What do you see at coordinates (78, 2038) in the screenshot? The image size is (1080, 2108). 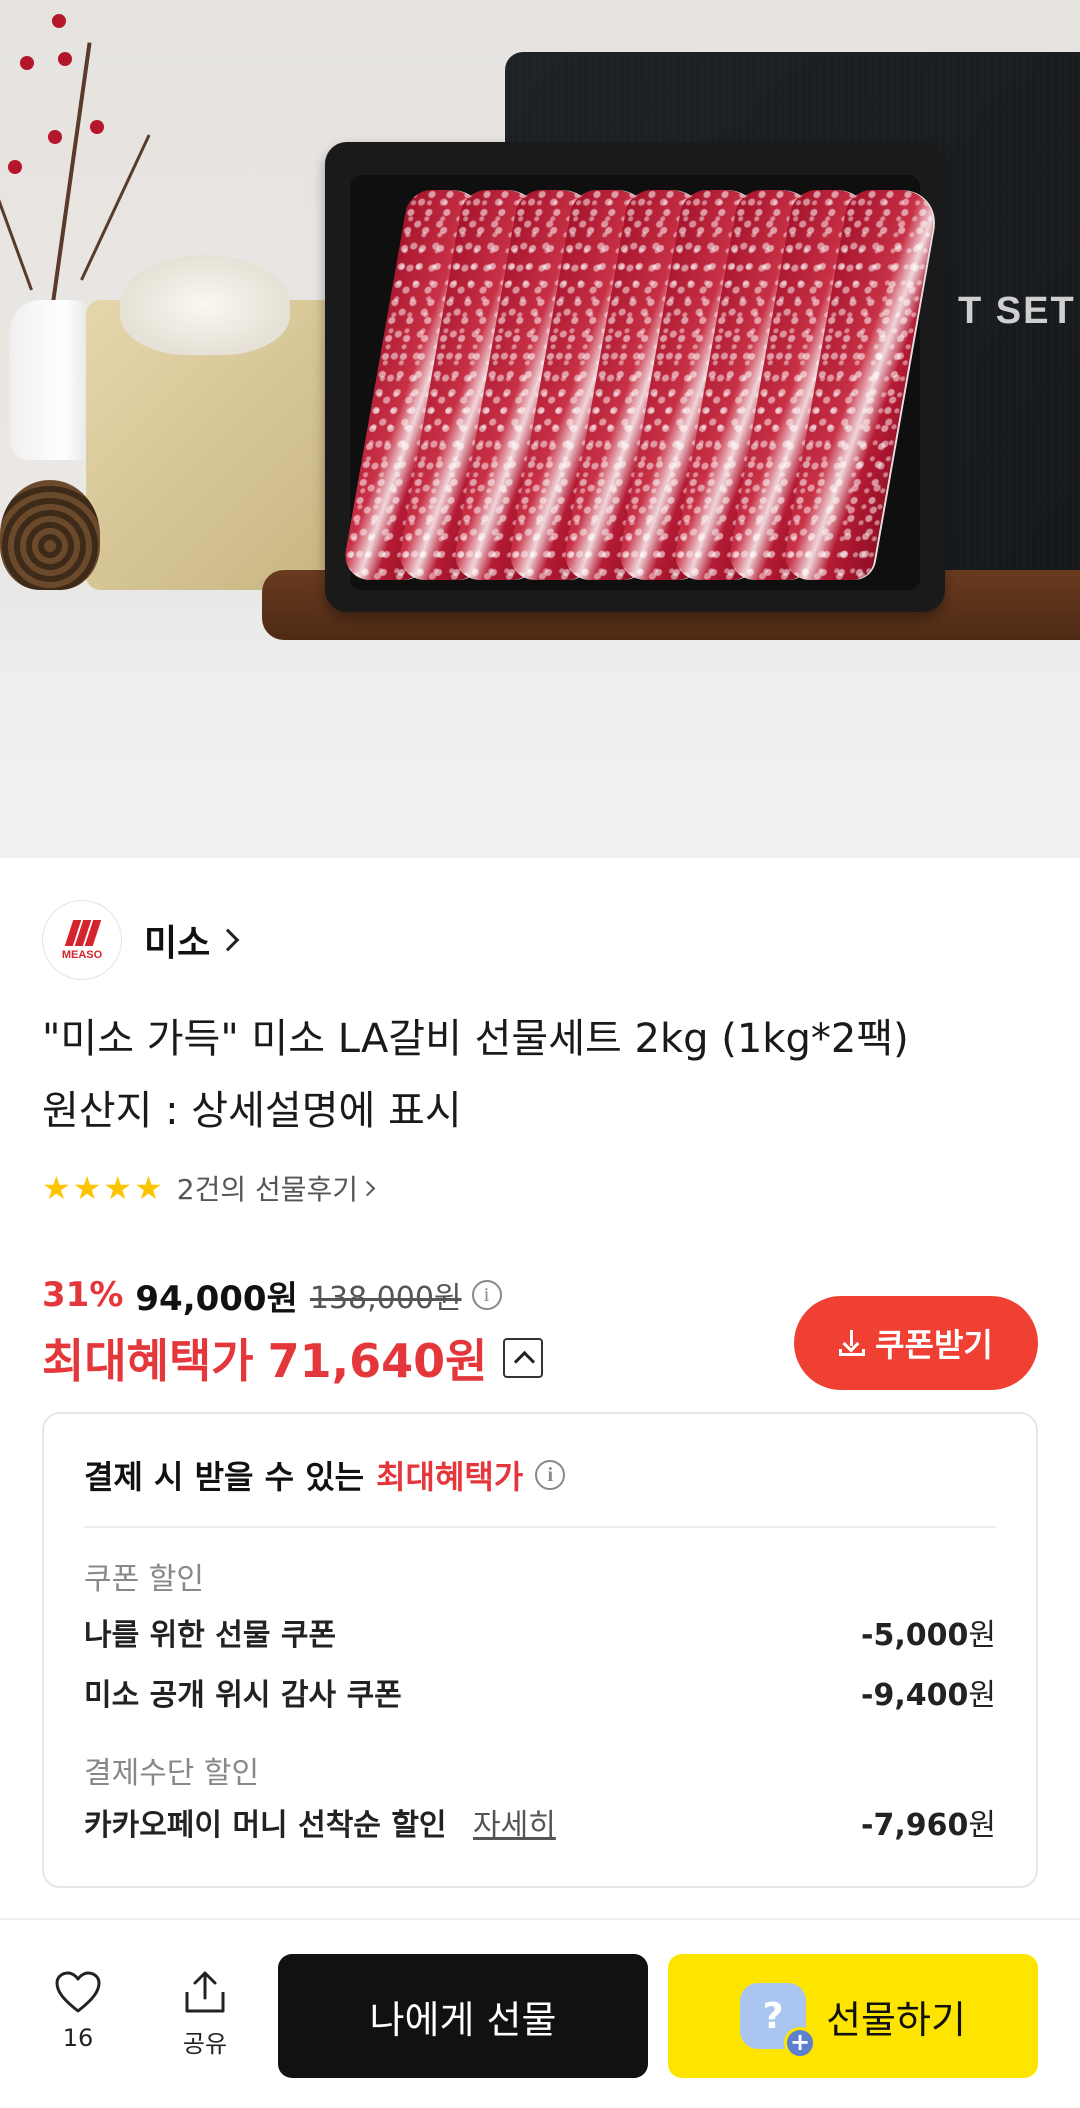 I see `like-count: 16` at bounding box center [78, 2038].